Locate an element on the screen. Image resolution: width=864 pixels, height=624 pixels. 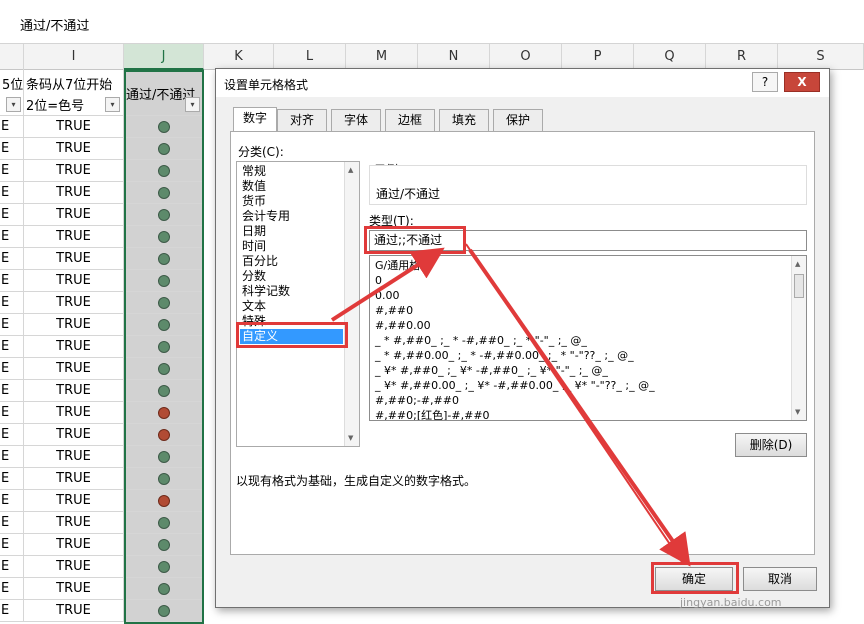
column-header-q: Q is located at coordinates (670, 57).